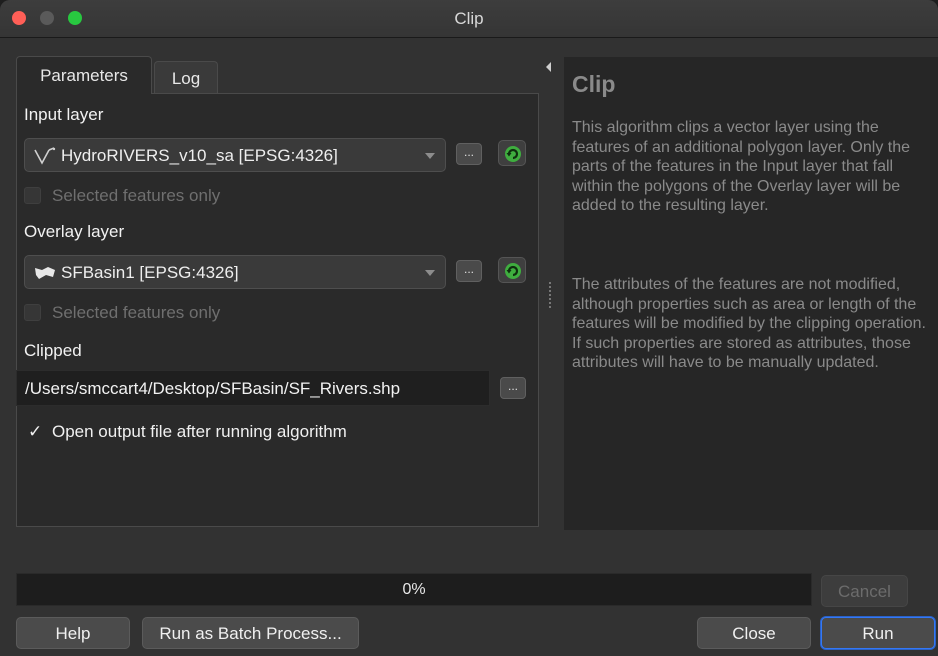  I want to click on clipped-label: Clipped, so click(53, 350).